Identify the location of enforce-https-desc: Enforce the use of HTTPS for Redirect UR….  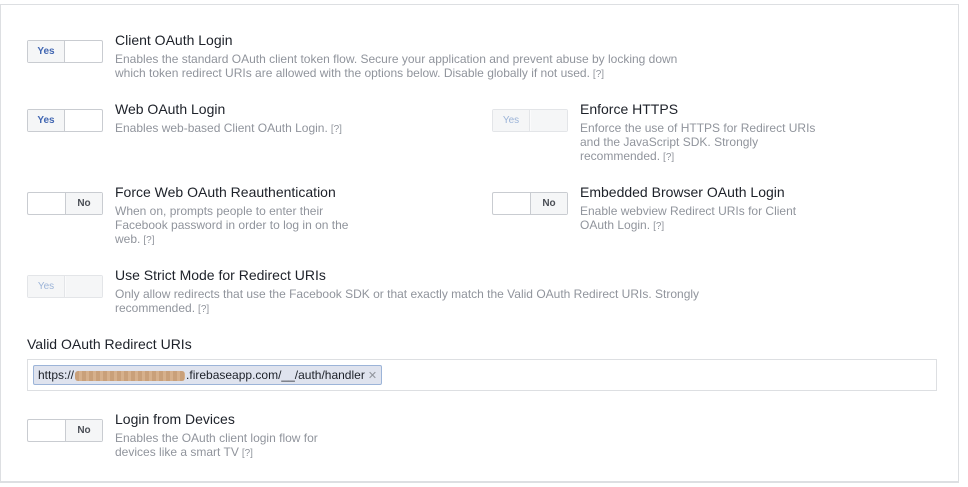
(700, 143).